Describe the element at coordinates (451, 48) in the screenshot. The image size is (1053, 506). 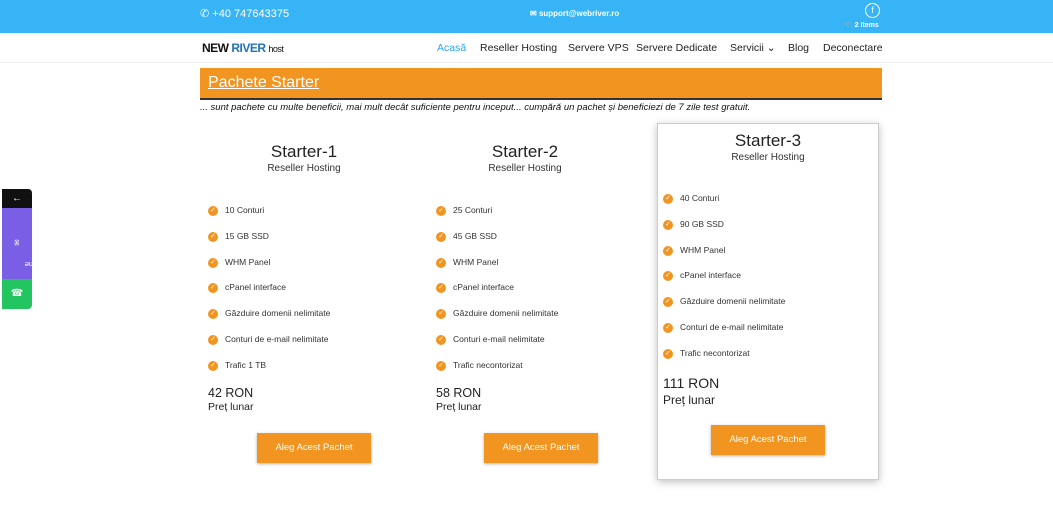
I see `nav-item-acasa: Acasă` at that location.